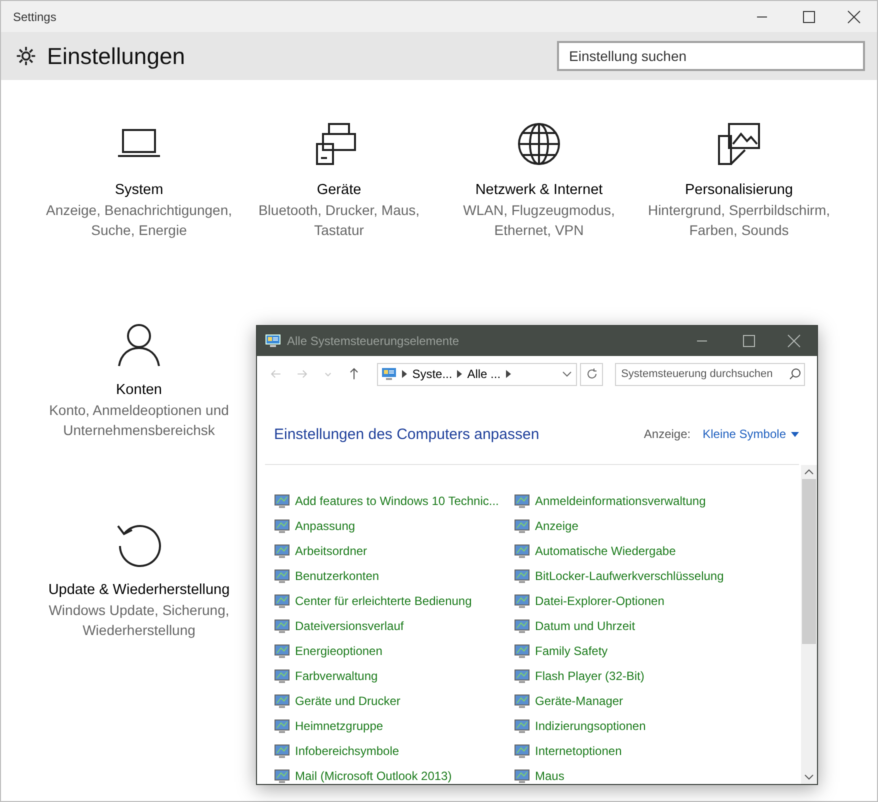 The width and height of the screenshot is (878, 802). Describe the element at coordinates (738, 190) in the screenshot. I see `category-title: Personalisierung` at that location.